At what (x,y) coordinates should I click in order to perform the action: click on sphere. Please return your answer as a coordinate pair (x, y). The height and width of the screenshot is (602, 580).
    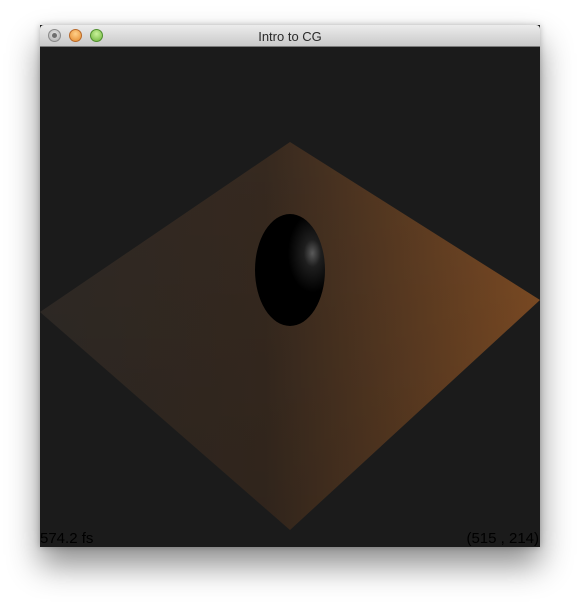
    Looking at the image, I should click on (290, 270).